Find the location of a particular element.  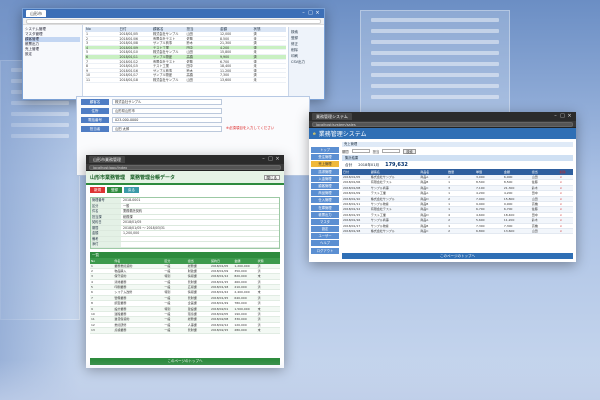

table-row: 11 2018/01/18 株式会社サンプル 山田 13,600 未 is located at coordinates (185, 80).